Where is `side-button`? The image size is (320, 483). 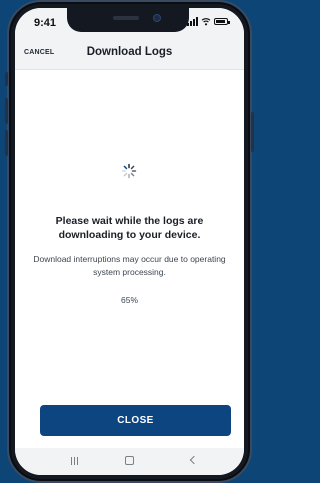 side-button is located at coordinates (6, 79).